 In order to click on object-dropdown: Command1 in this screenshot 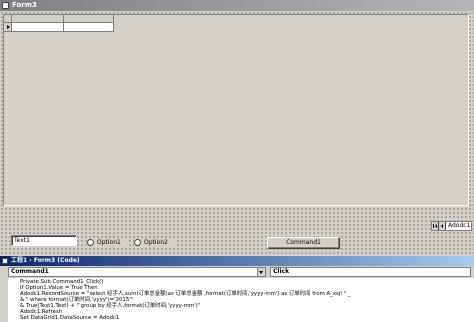, I will do `click(137, 272)`.